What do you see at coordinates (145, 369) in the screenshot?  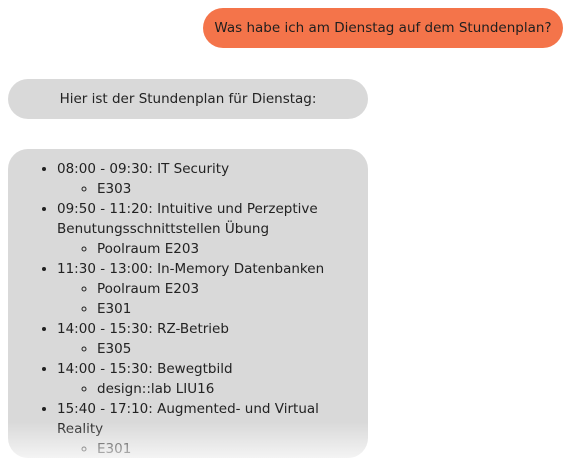 I see `schedule-entry-label: 14:00 - 15:30: Bewegtbild` at bounding box center [145, 369].